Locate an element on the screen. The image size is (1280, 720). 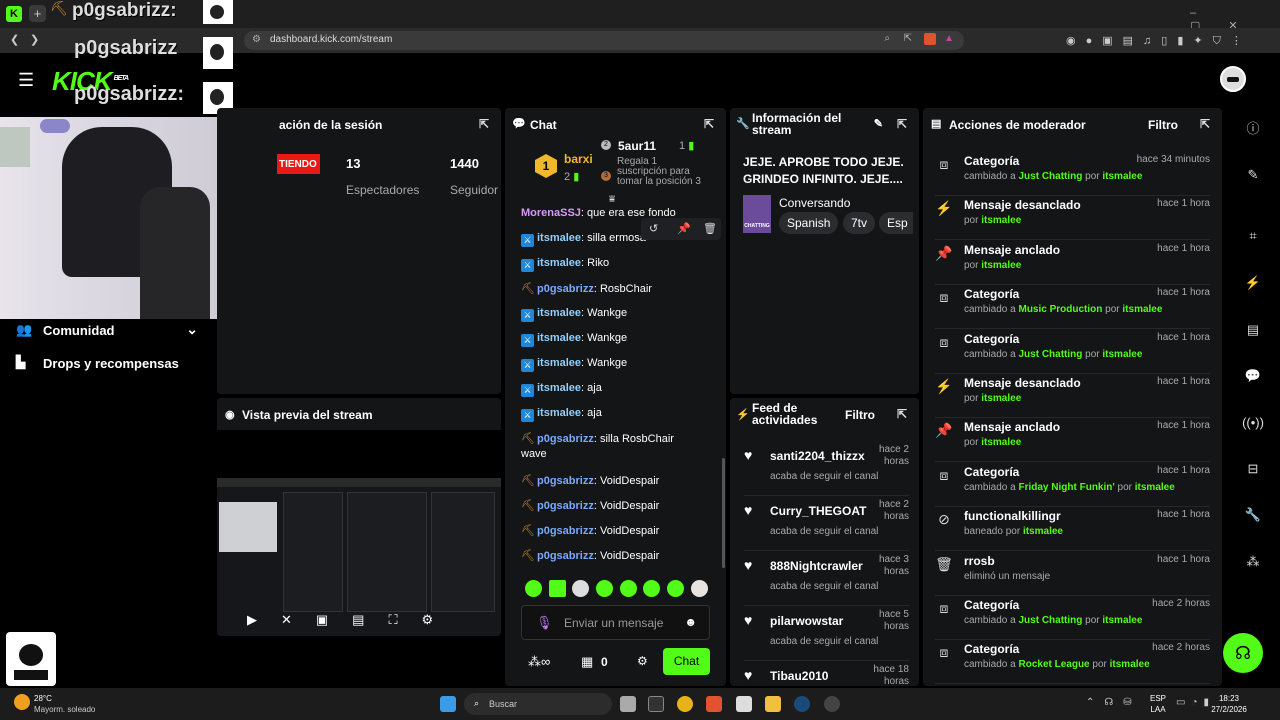
url-input: ⚙ dashboard.kick.com/stream ⌕ ⇱ ▲ is located at coordinates (604, 40).